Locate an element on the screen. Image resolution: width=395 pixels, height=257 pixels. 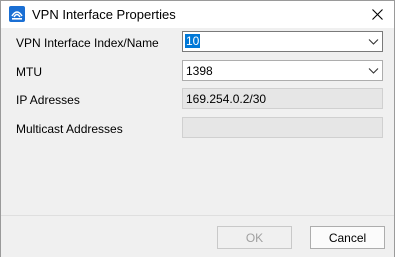
mtu-combobox: 1398 is located at coordinates (282, 70).